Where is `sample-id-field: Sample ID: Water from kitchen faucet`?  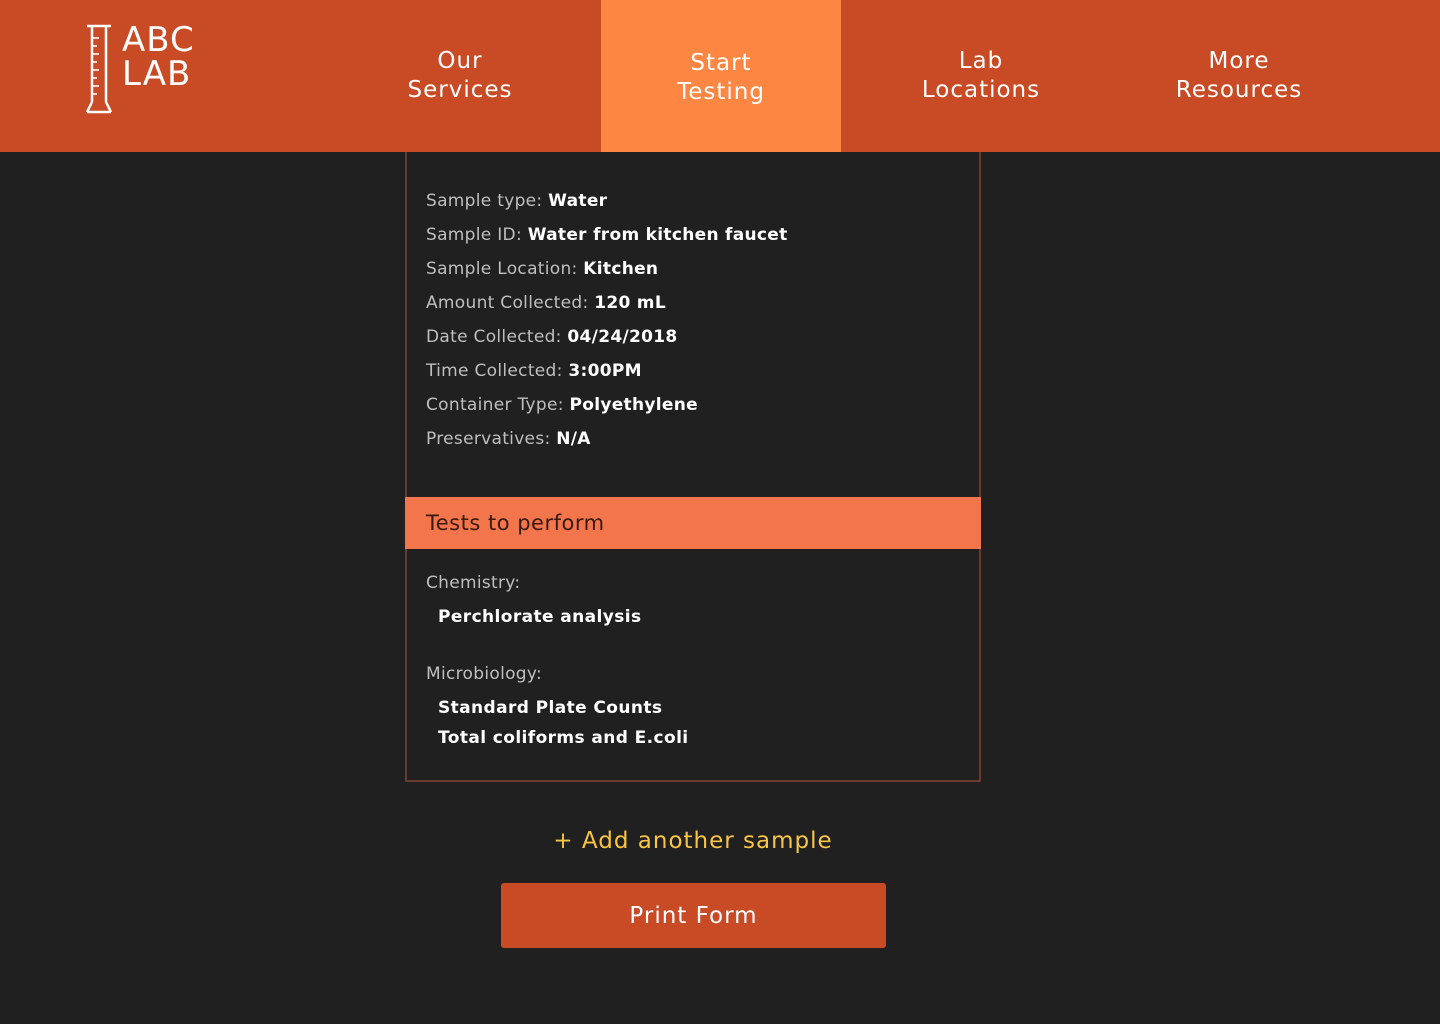 sample-id-field: Sample ID: Water from kitchen faucet is located at coordinates (607, 235).